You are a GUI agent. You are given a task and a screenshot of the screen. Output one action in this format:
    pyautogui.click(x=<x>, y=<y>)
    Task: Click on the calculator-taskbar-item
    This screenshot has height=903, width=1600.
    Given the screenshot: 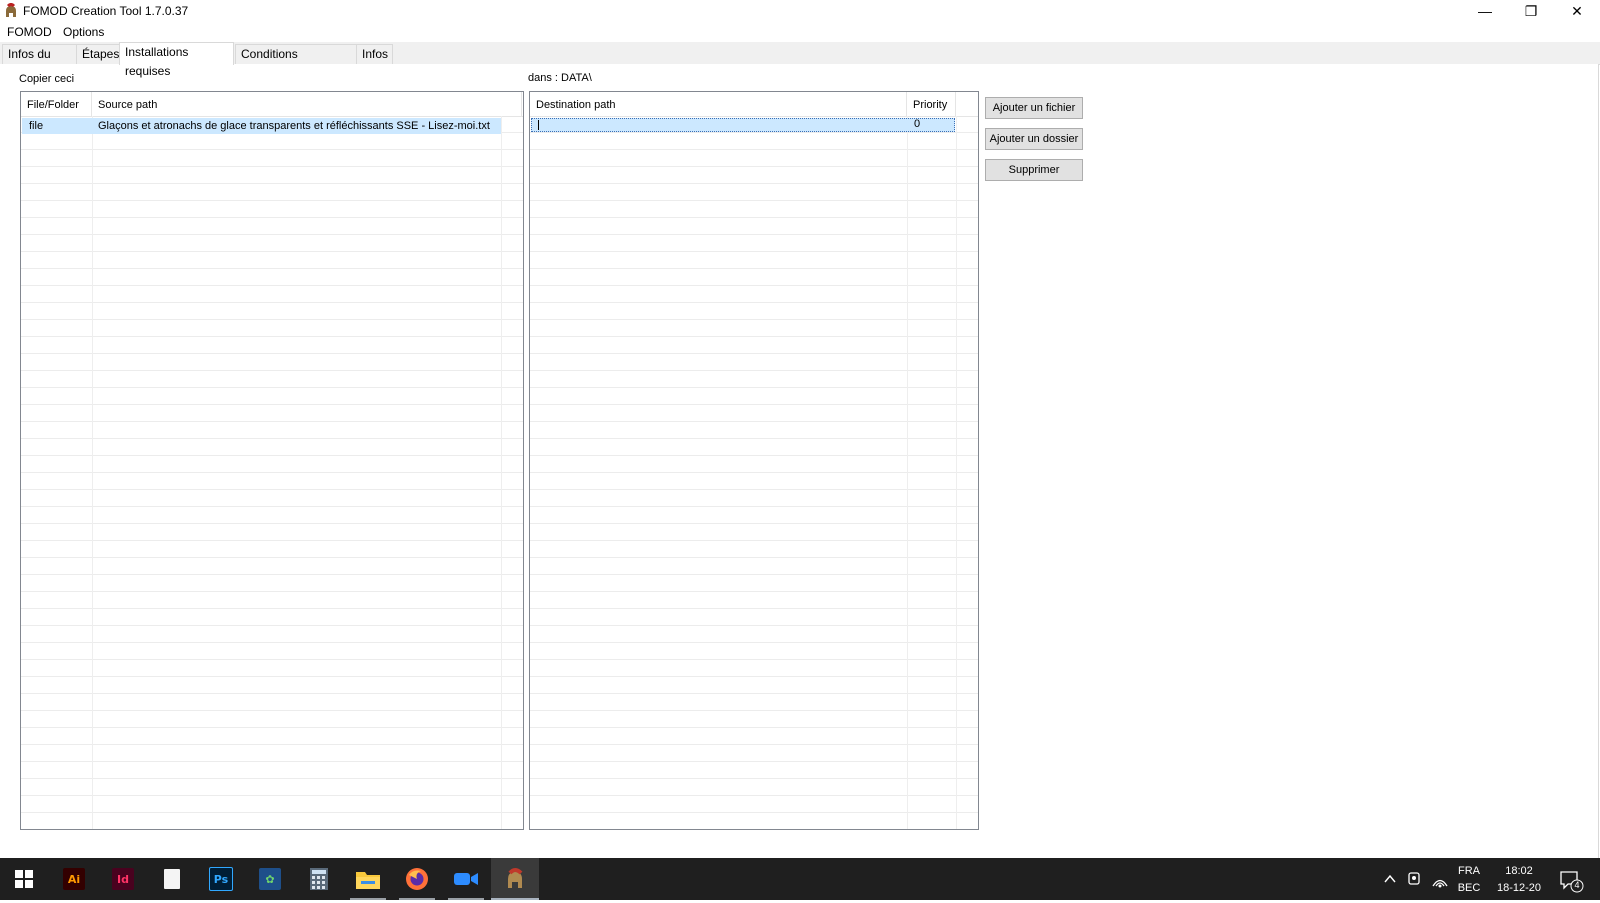 What is the action you would take?
    pyautogui.click(x=319, y=879)
    